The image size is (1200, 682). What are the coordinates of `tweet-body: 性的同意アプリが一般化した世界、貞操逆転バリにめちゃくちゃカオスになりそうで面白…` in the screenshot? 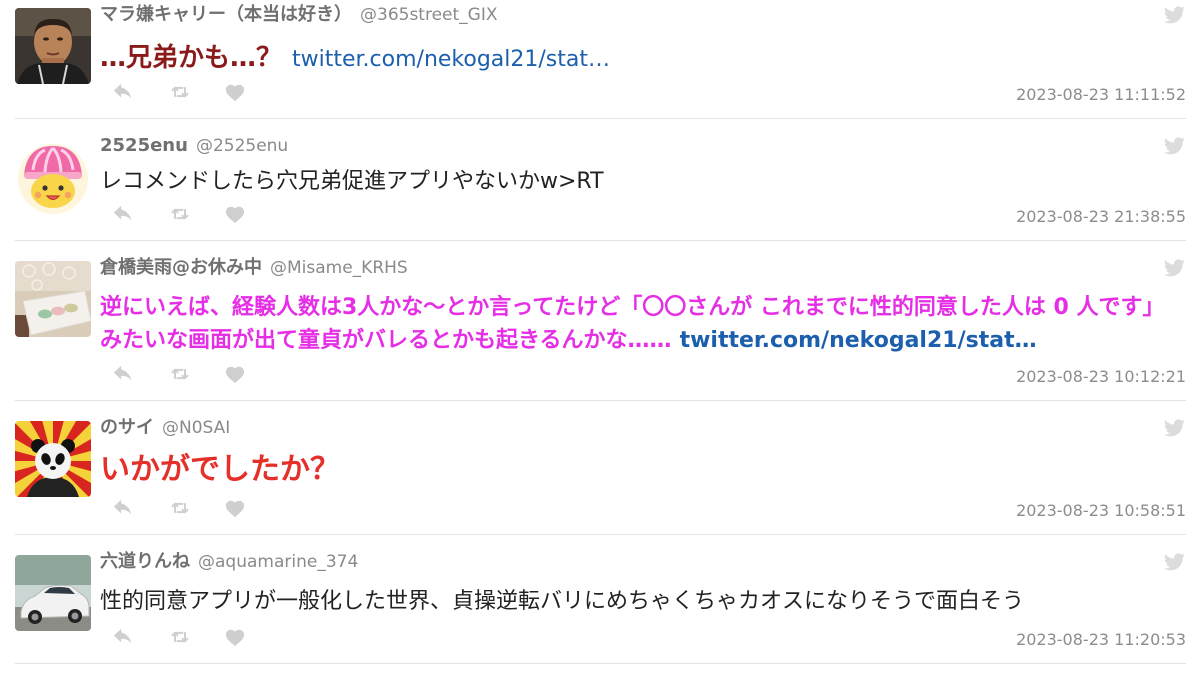 It's located at (562, 601).